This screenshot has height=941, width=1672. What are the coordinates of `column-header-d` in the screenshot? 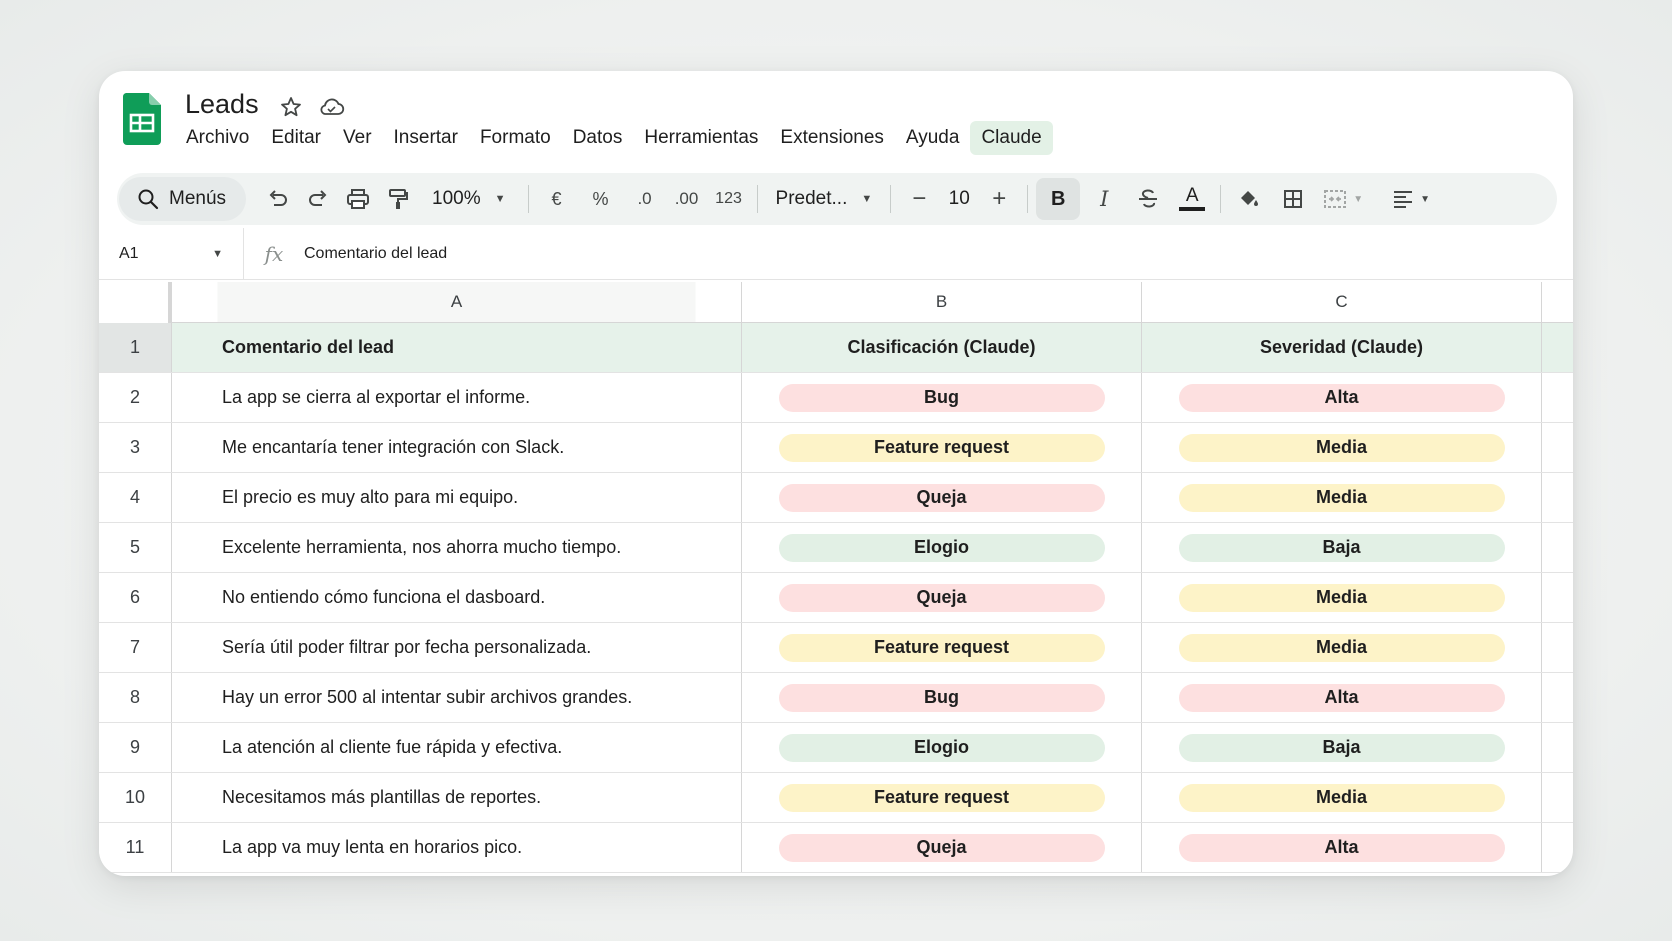 It's located at (1557, 302).